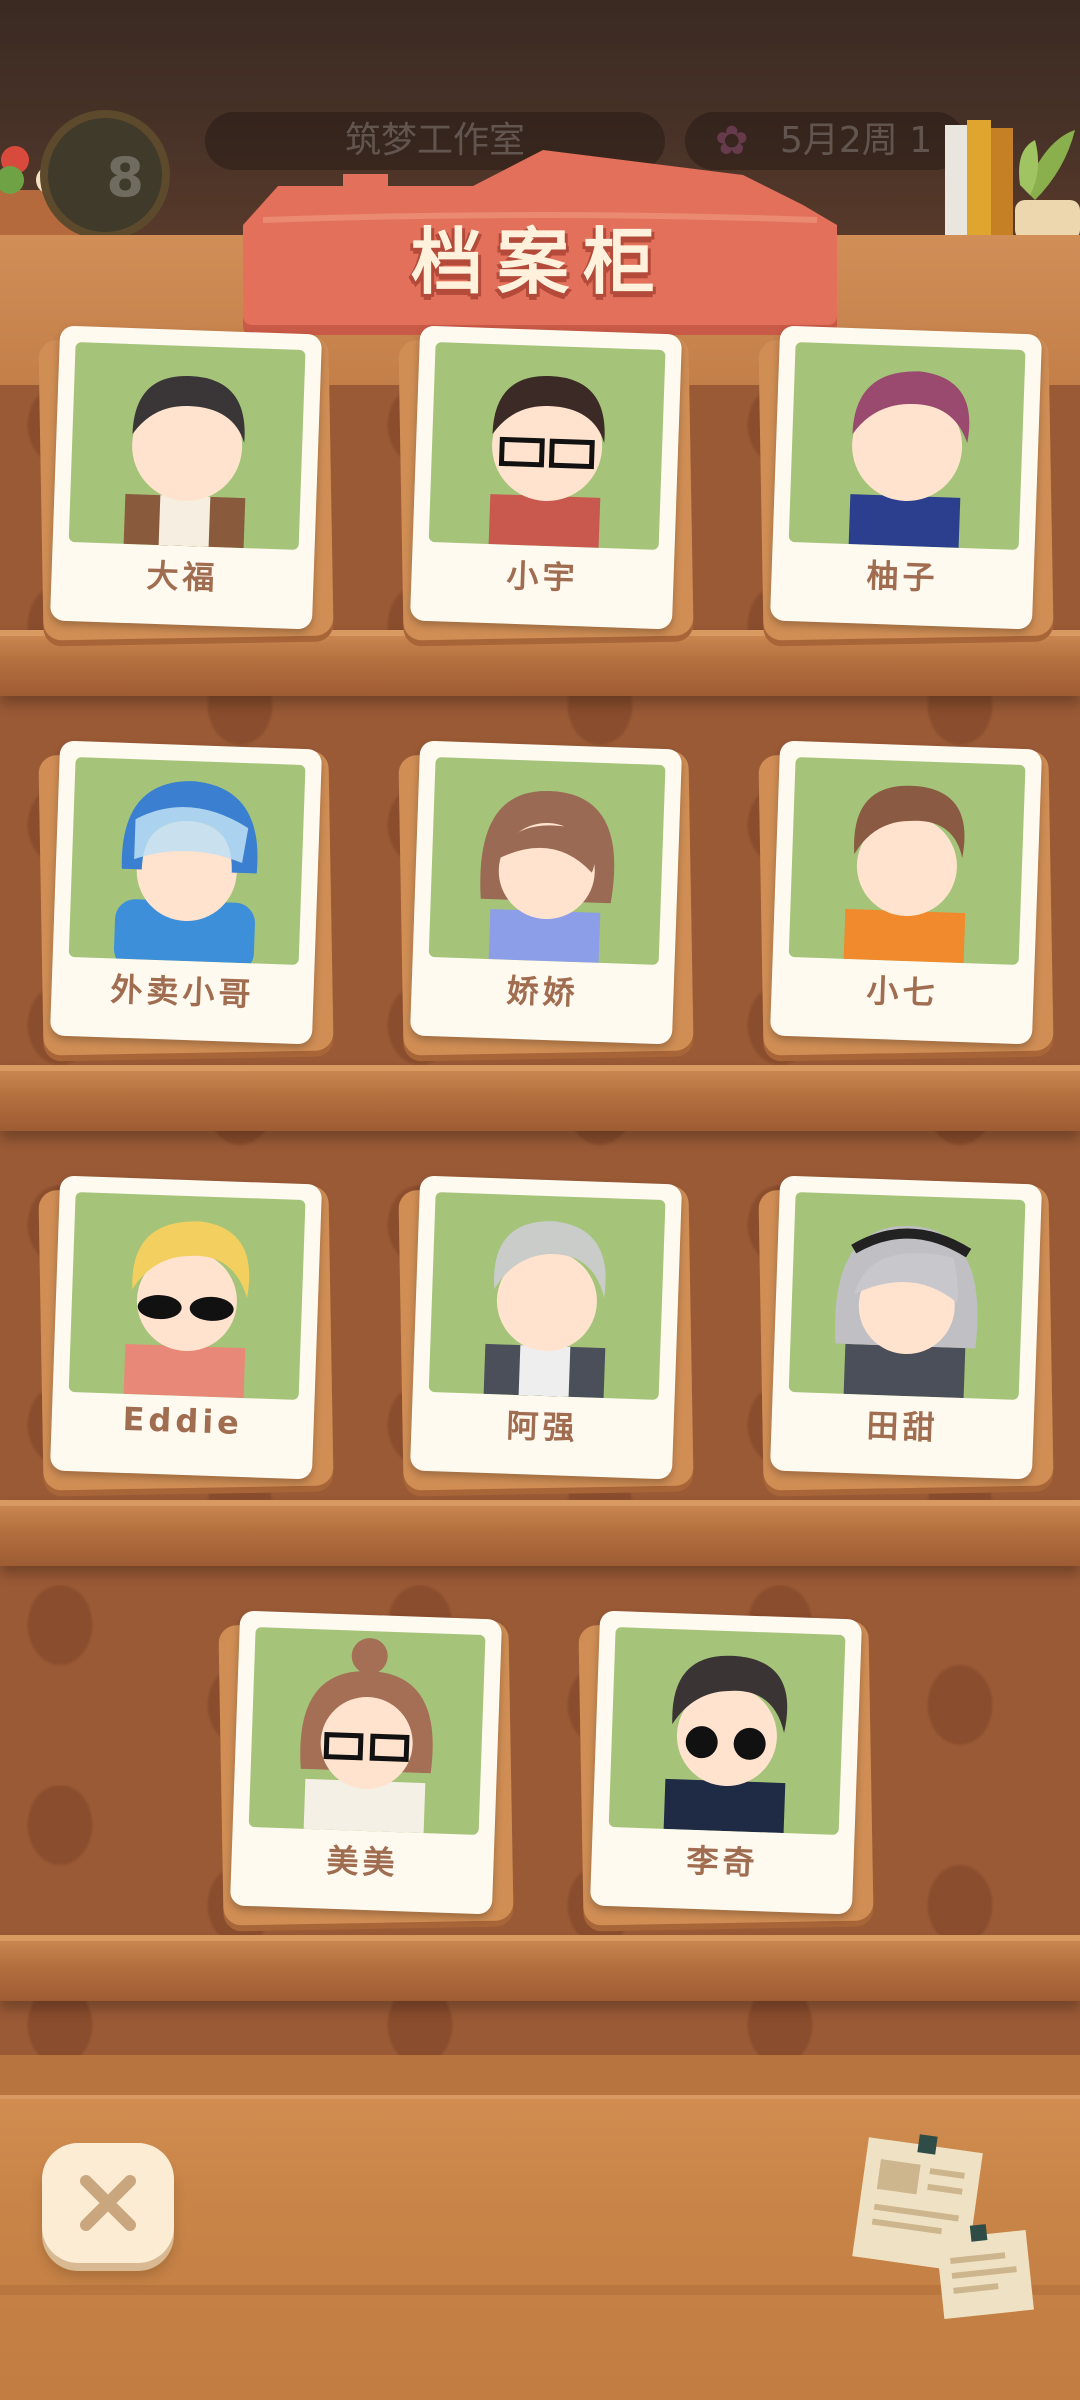  Describe the element at coordinates (902, 992) in the screenshot. I see `character-name: 小七` at that location.